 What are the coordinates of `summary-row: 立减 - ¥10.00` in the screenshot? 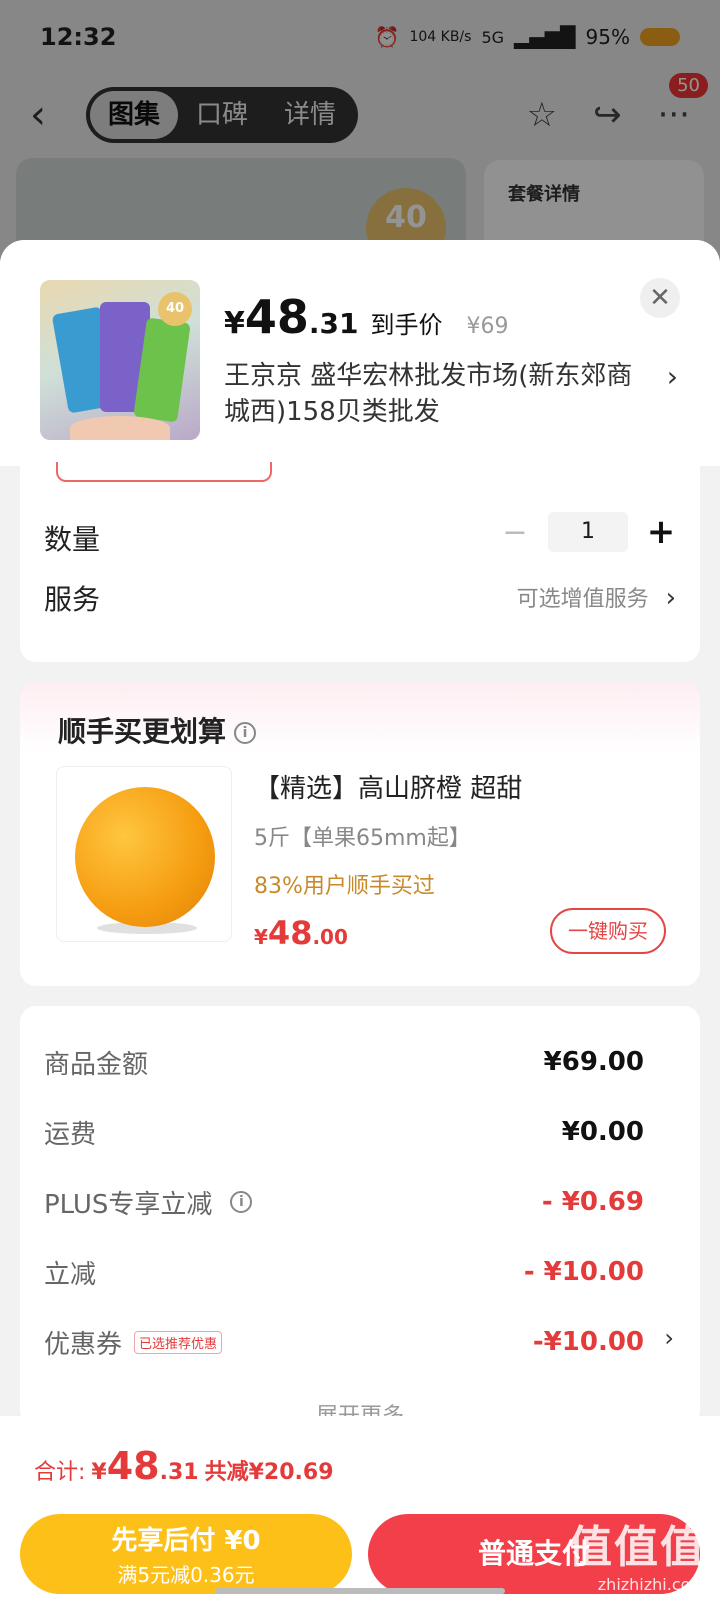 It's located at (344, 1272).